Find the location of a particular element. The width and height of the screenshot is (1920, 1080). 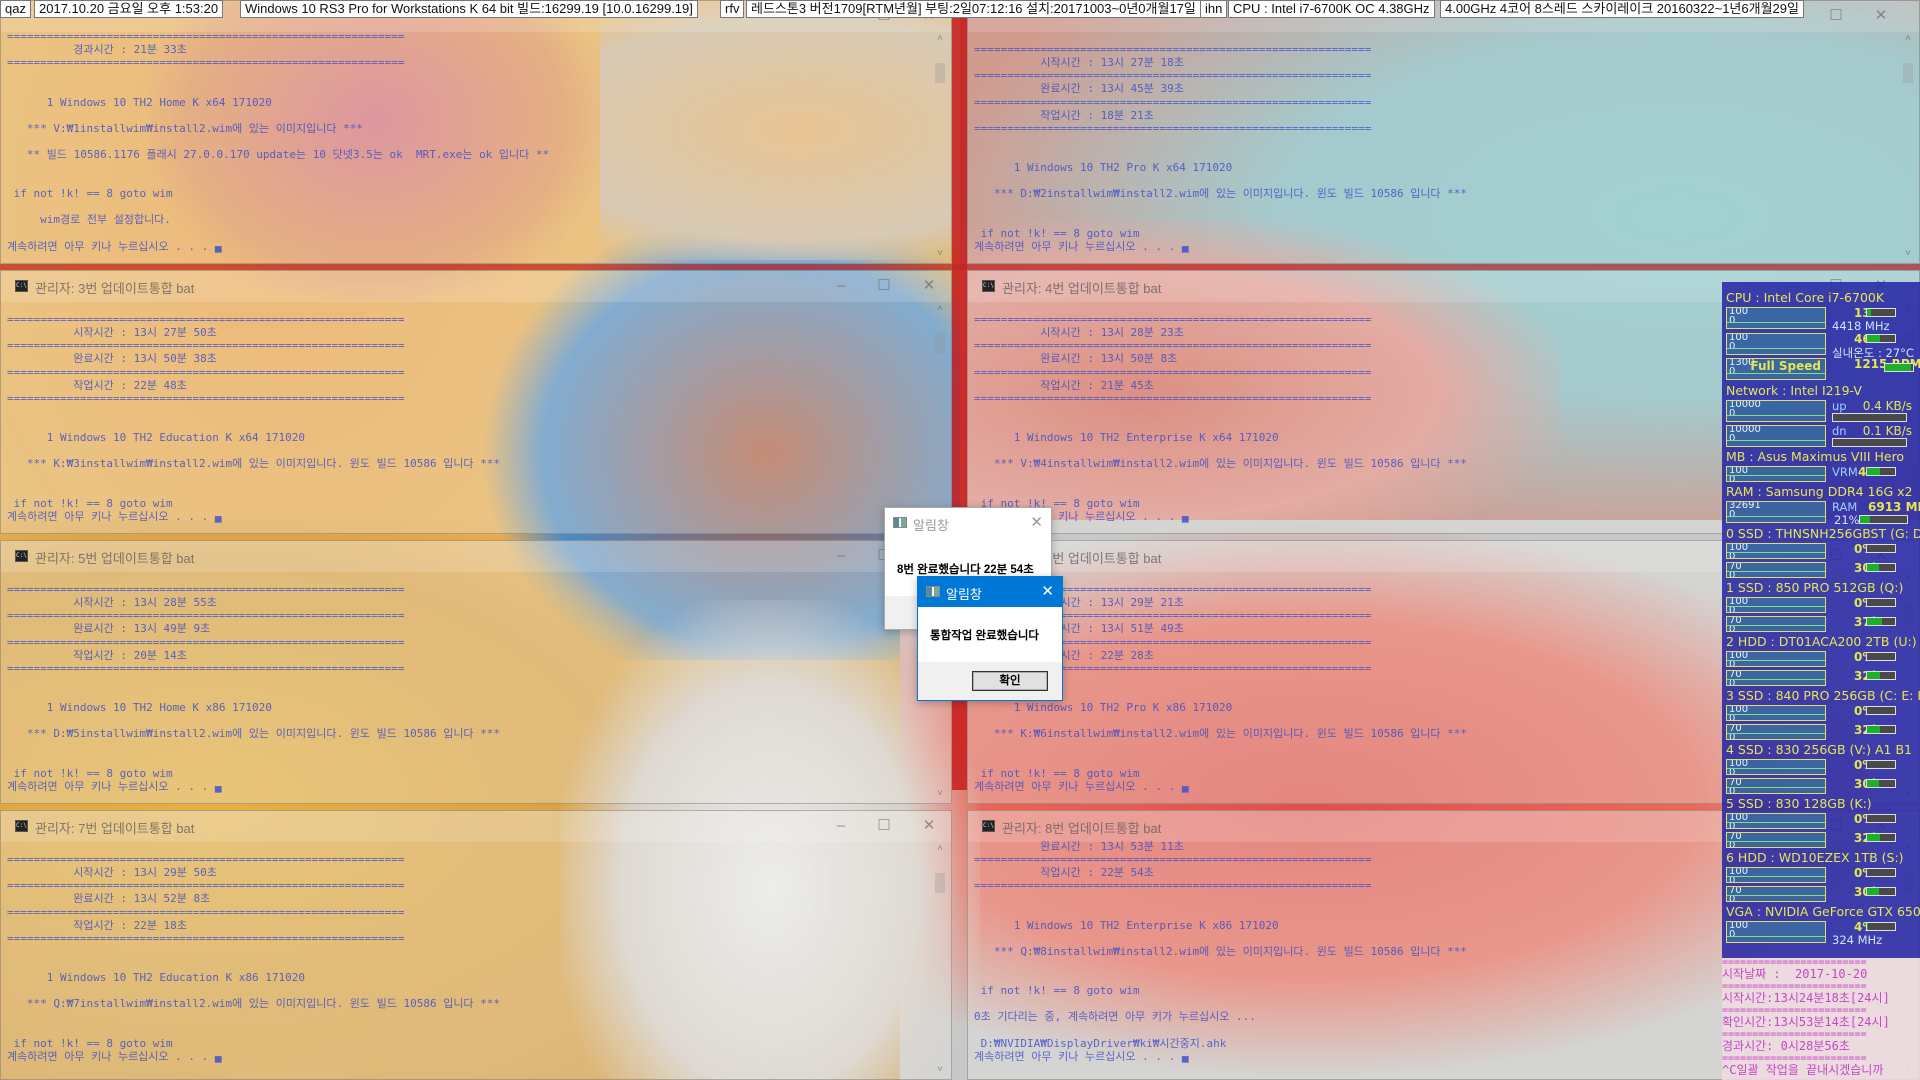

console-line: 시작시간 : 13시 27분 18초 is located at coordinates (1079, 63).